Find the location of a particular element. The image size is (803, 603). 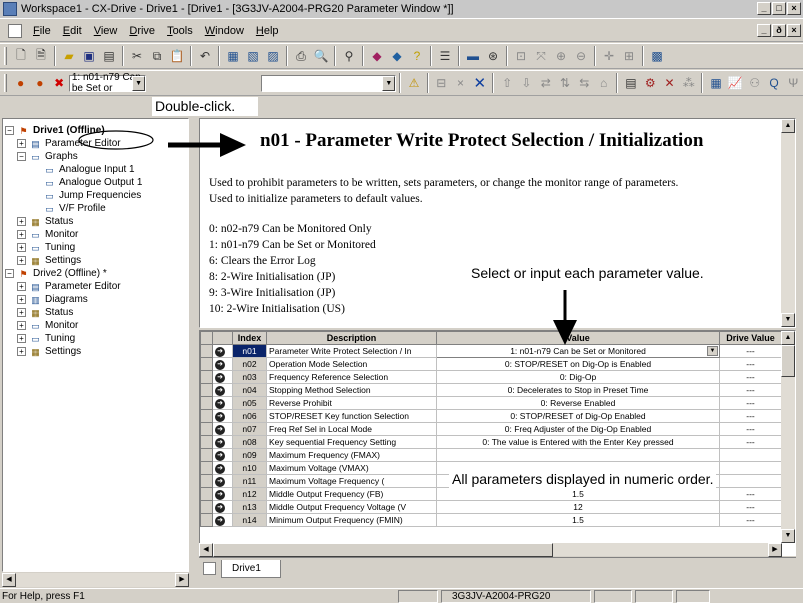

annotation-select-input: Select or input each parameter value. is located at coordinates (587, 273).